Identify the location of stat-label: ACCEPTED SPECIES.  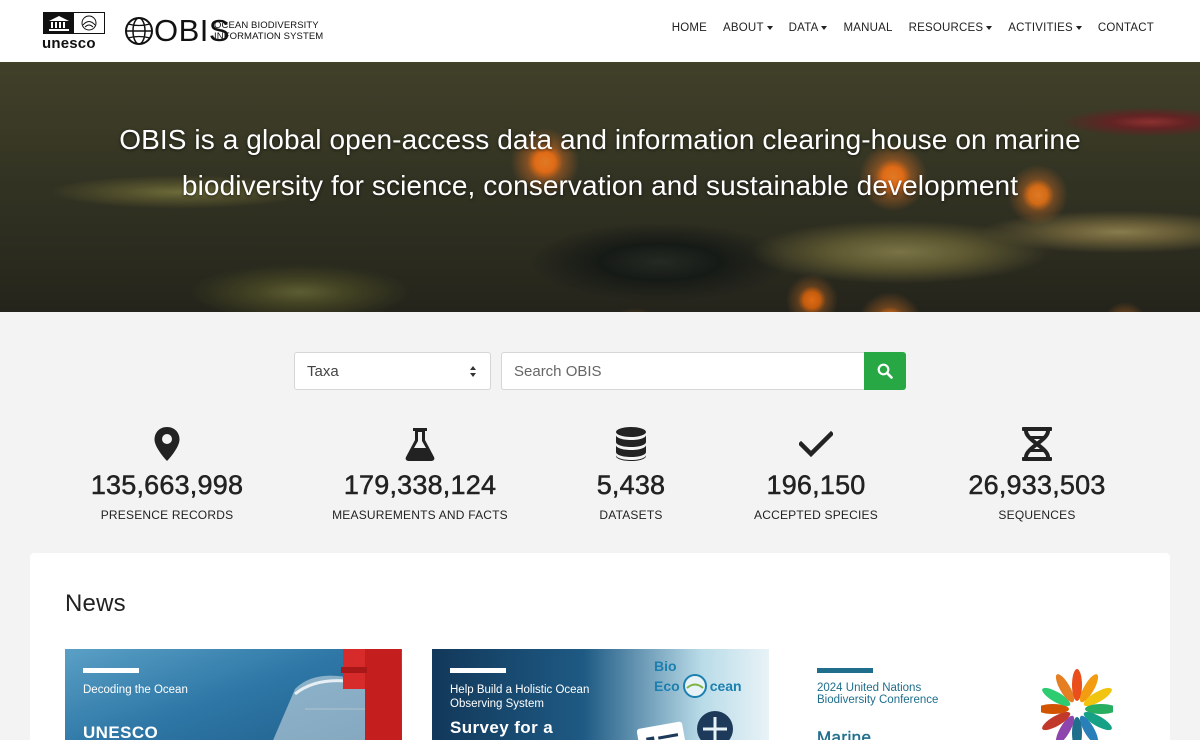
(816, 515).